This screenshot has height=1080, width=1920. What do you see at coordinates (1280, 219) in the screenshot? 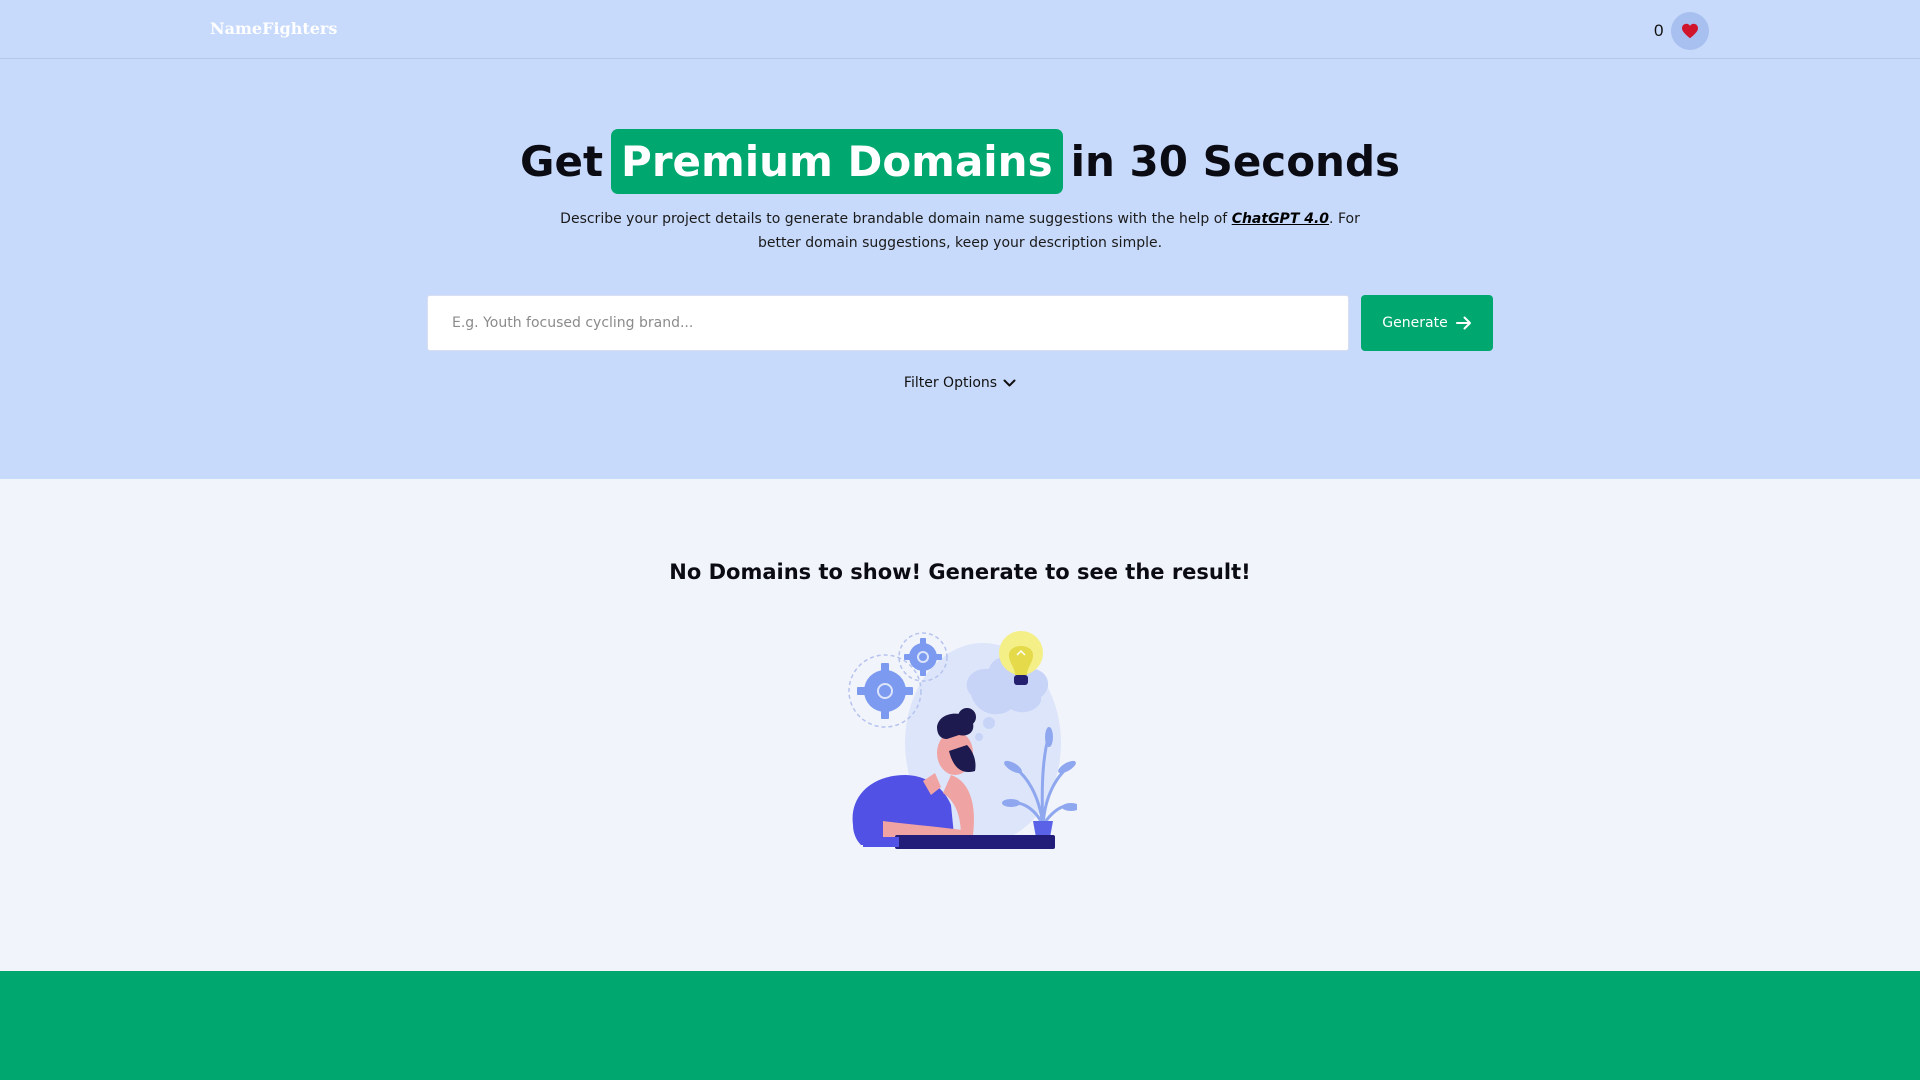
I see `chatgpt-link: ChatGPT 4.0` at bounding box center [1280, 219].